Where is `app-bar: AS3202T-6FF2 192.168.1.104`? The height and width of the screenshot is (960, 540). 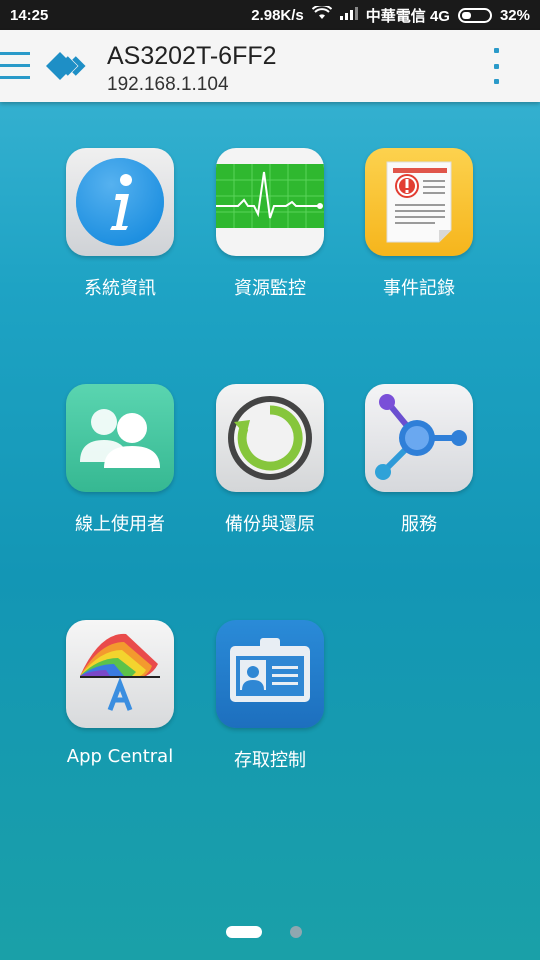 app-bar: AS3202T-6FF2 192.168.1.104 is located at coordinates (270, 66).